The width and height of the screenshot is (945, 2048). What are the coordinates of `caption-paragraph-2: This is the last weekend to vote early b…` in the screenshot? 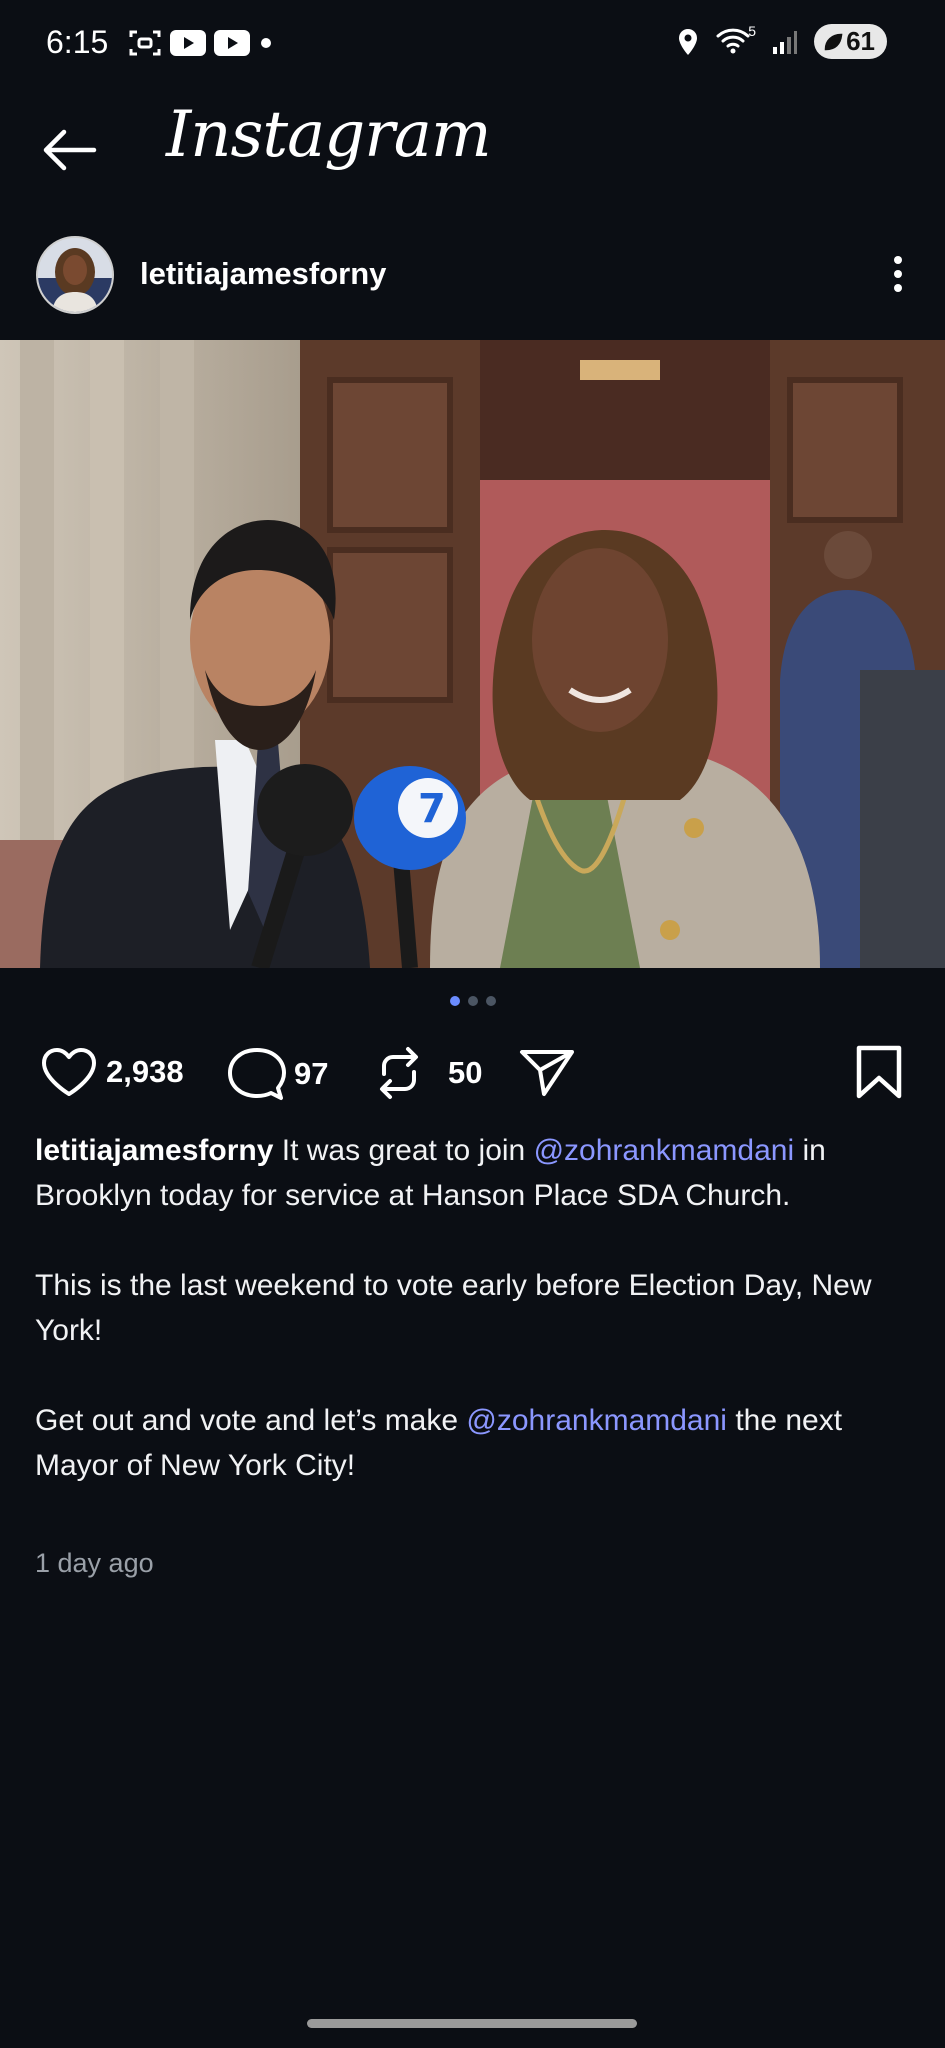 It's located at (480, 1308).